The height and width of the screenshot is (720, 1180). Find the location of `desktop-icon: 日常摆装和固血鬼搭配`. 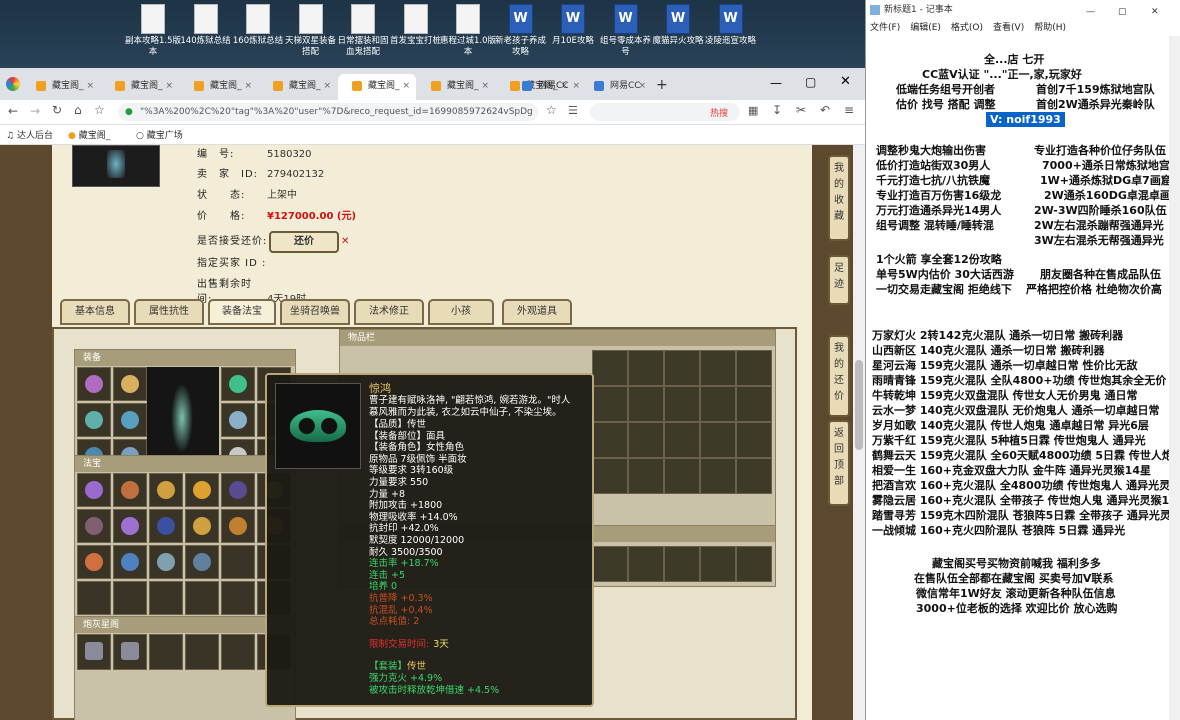

desktop-icon: 日常摆装和固血鬼搭配 is located at coordinates (363, 31).